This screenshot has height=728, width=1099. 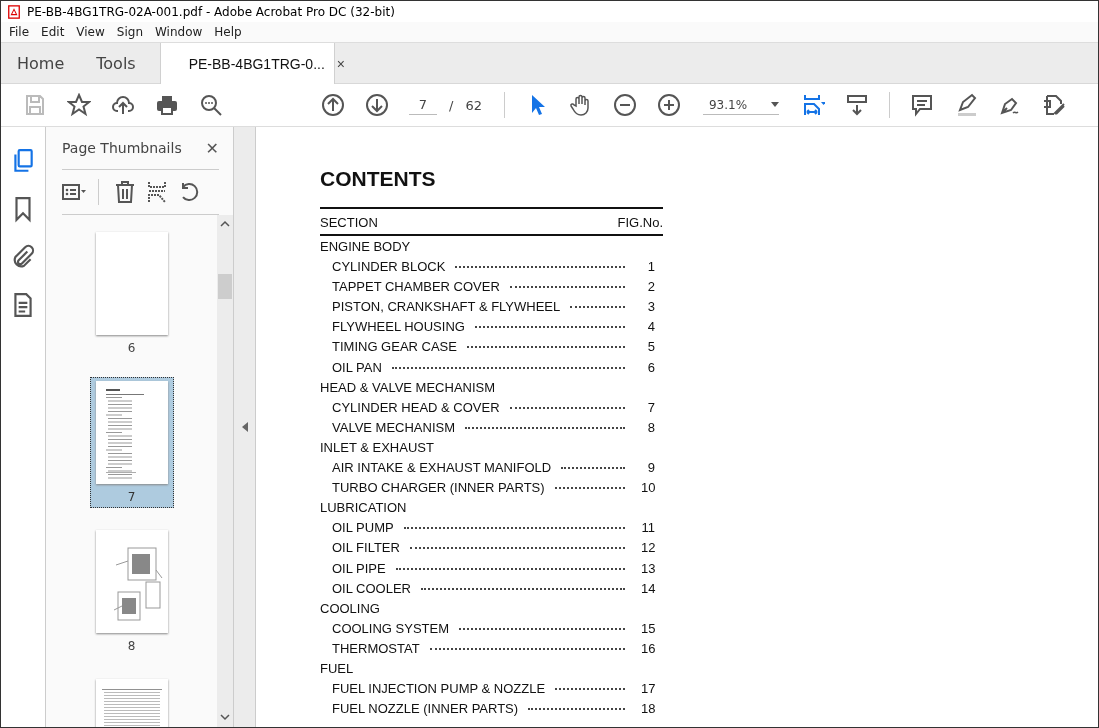 I want to click on trash-icon, so click(x=125, y=192).